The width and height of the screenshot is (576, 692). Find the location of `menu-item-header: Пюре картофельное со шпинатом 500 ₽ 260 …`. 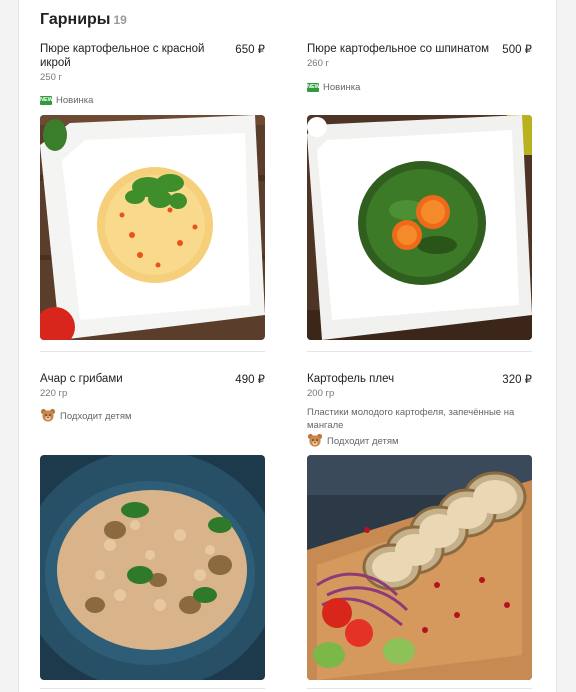

menu-item-header: Пюре картофельное со шпинатом 500 ₽ 260 … is located at coordinates (419, 55).